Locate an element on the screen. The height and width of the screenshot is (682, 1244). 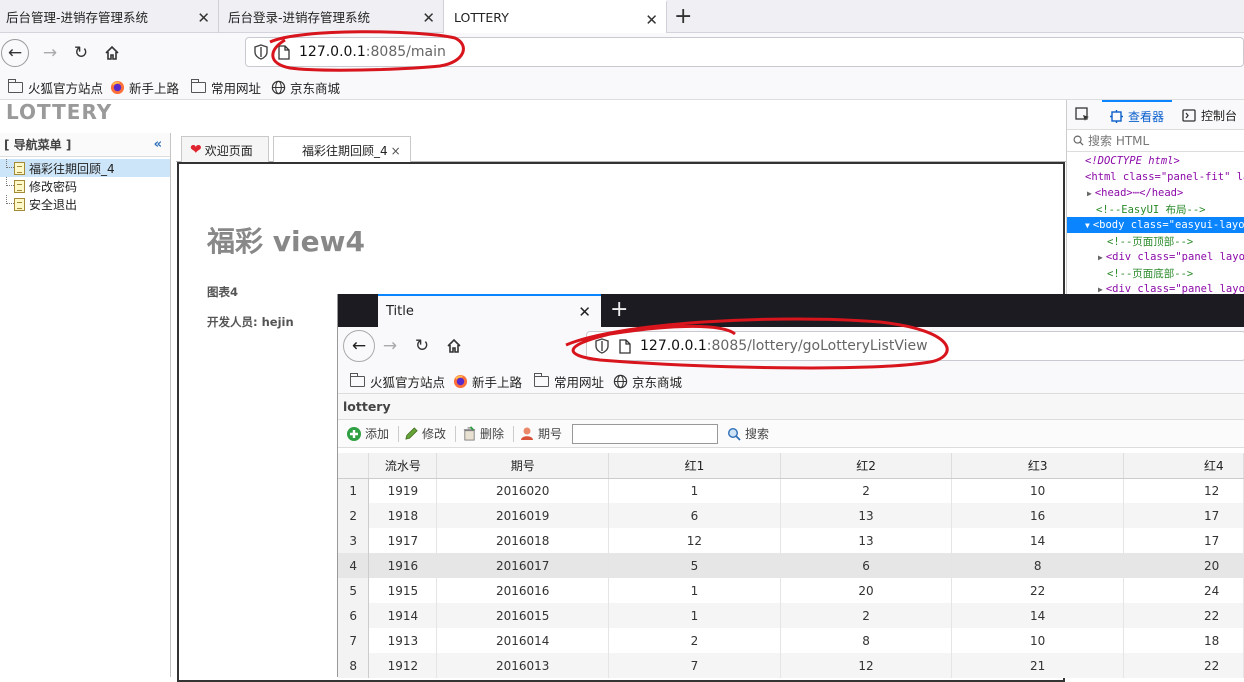
table-cell: 2016016 is located at coordinates (523, 590).